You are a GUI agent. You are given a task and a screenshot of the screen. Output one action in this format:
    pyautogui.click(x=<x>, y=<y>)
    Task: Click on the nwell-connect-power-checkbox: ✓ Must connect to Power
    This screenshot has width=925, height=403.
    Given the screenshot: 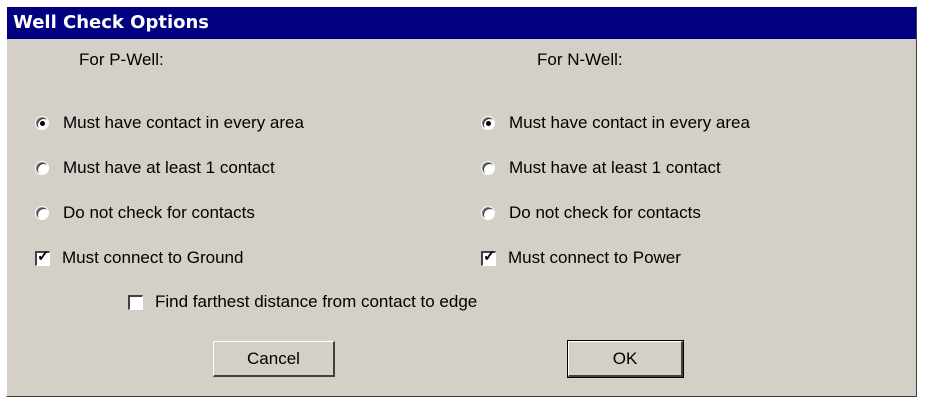 What is the action you would take?
    pyautogui.click(x=581, y=258)
    